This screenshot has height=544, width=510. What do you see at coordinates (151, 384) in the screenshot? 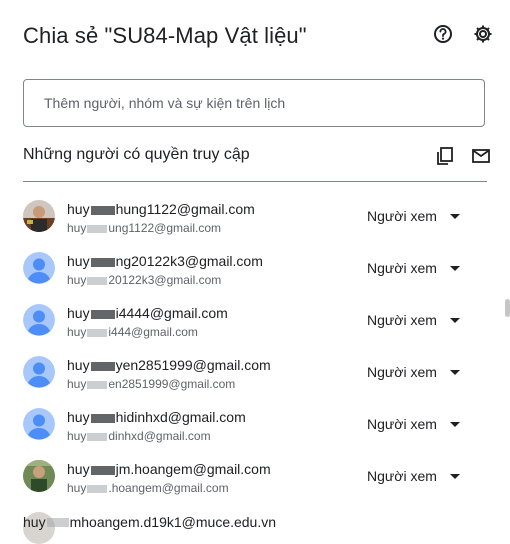
I see `person-email: huy en2851999@gmail.com` at bounding box center [151, 384].